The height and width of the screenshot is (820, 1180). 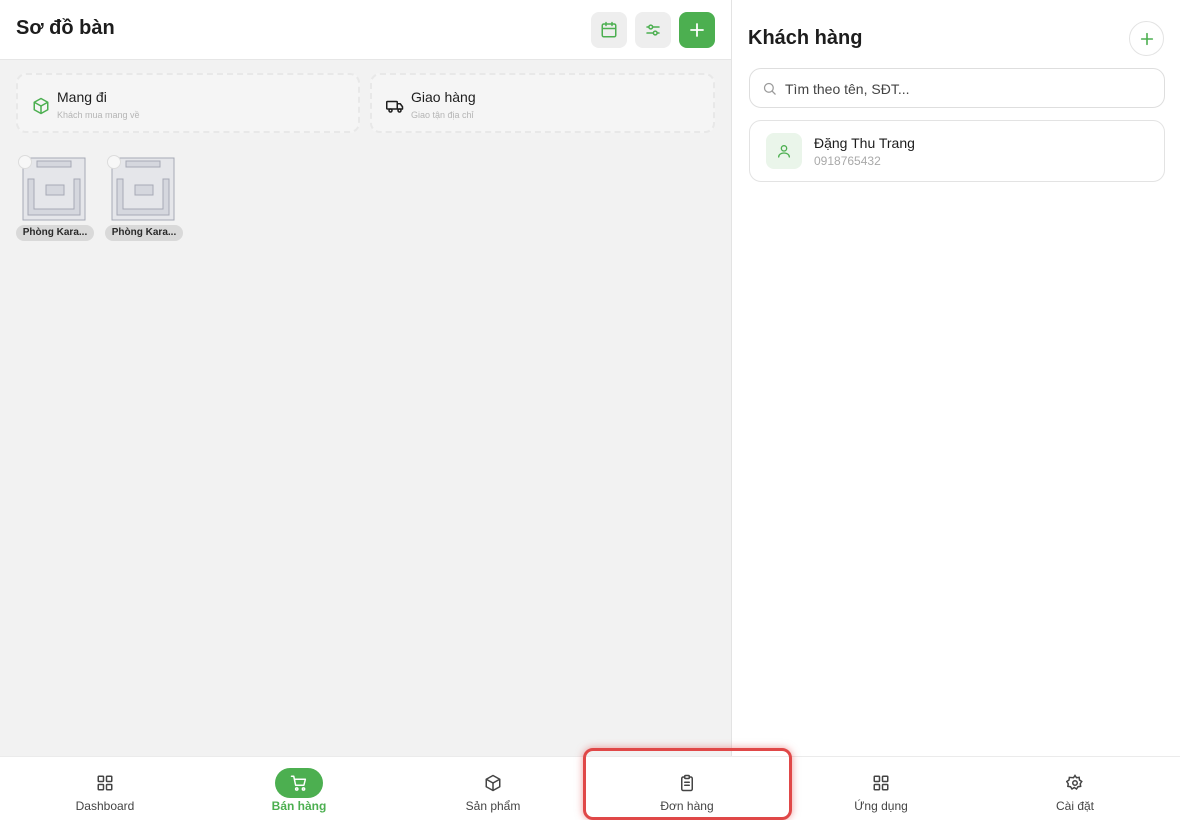 I want to click on add-table-button, so click(x=697, y=30).